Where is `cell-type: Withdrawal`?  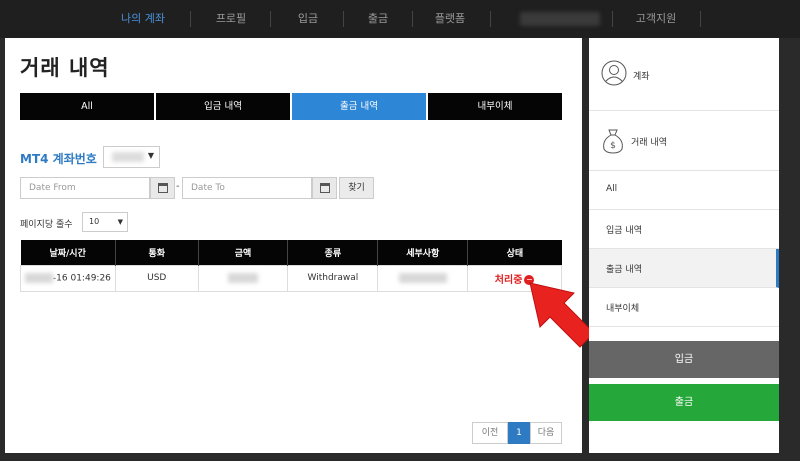
cell-type: Withdrawal is located at coordinates (333, 278).